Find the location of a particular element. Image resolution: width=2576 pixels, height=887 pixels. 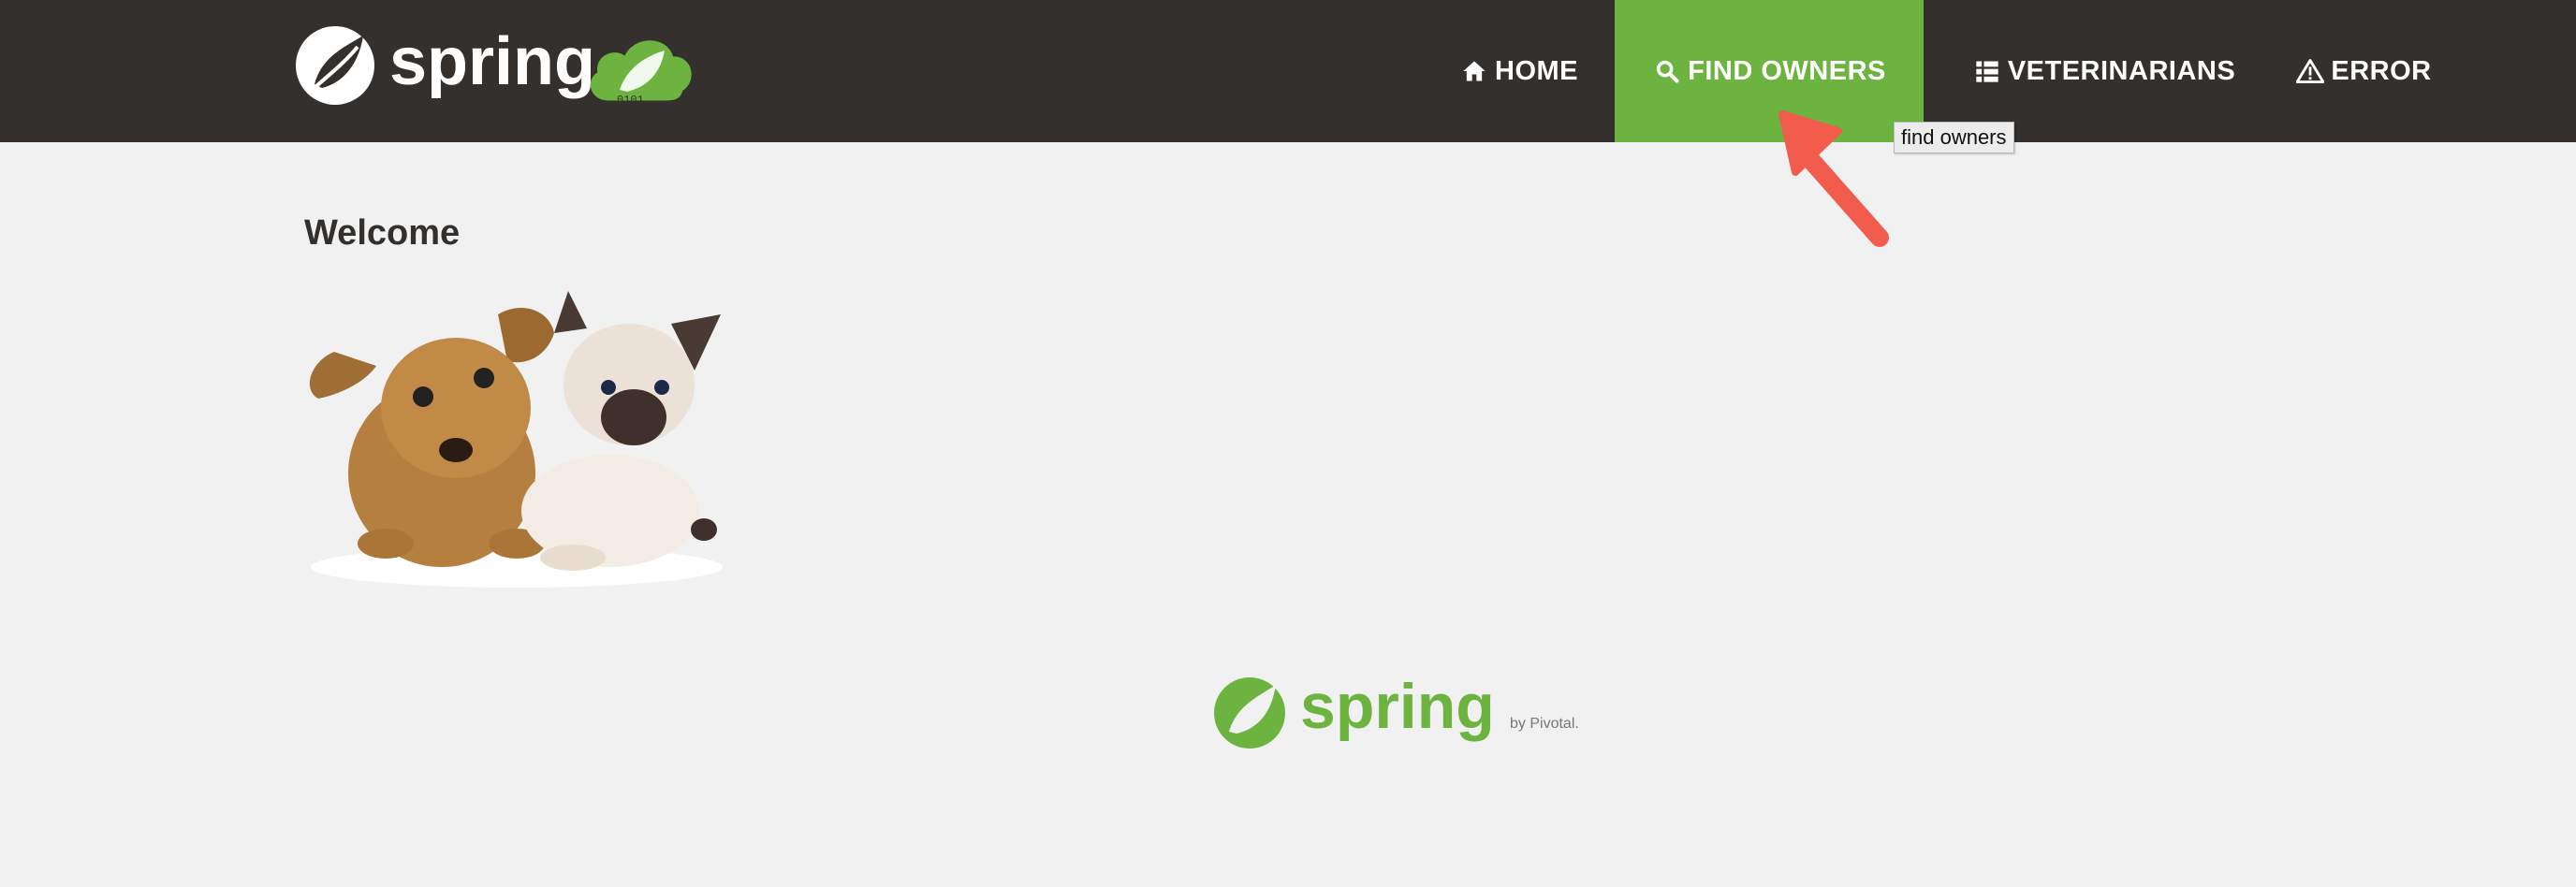

nav-error-label: ERROR is located at coordinates (2381, 70).